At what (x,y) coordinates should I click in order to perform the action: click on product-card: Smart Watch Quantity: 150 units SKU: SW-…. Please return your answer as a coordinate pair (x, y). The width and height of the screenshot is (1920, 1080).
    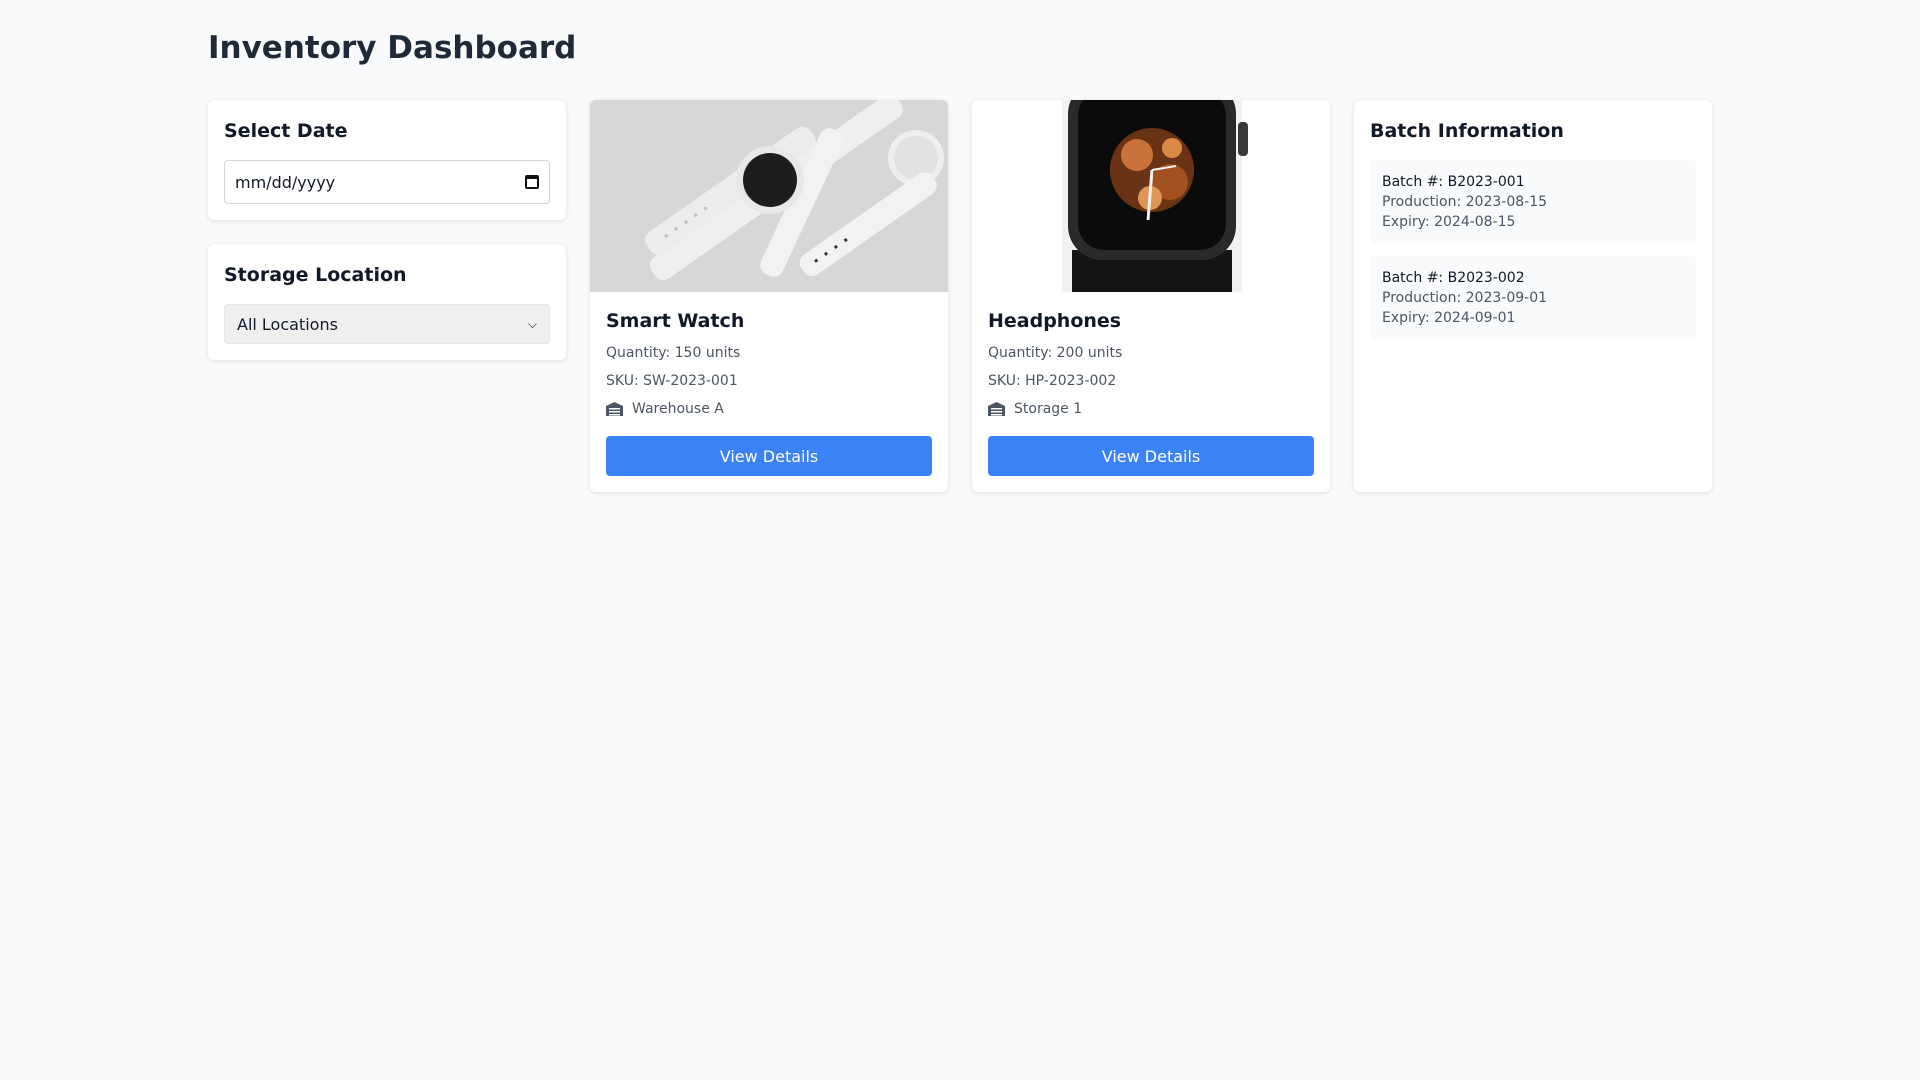
    Looking at the image, I should click on (769, 296).